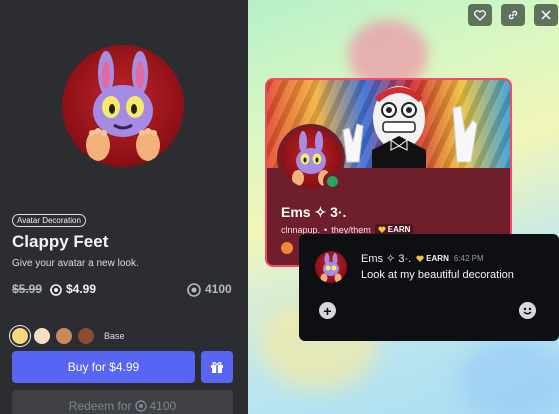 This screenshot has width=559, height=414. I want to click on message-header: Ems ✧ 3·. EARN 6:42 PM, so click(422, 258).